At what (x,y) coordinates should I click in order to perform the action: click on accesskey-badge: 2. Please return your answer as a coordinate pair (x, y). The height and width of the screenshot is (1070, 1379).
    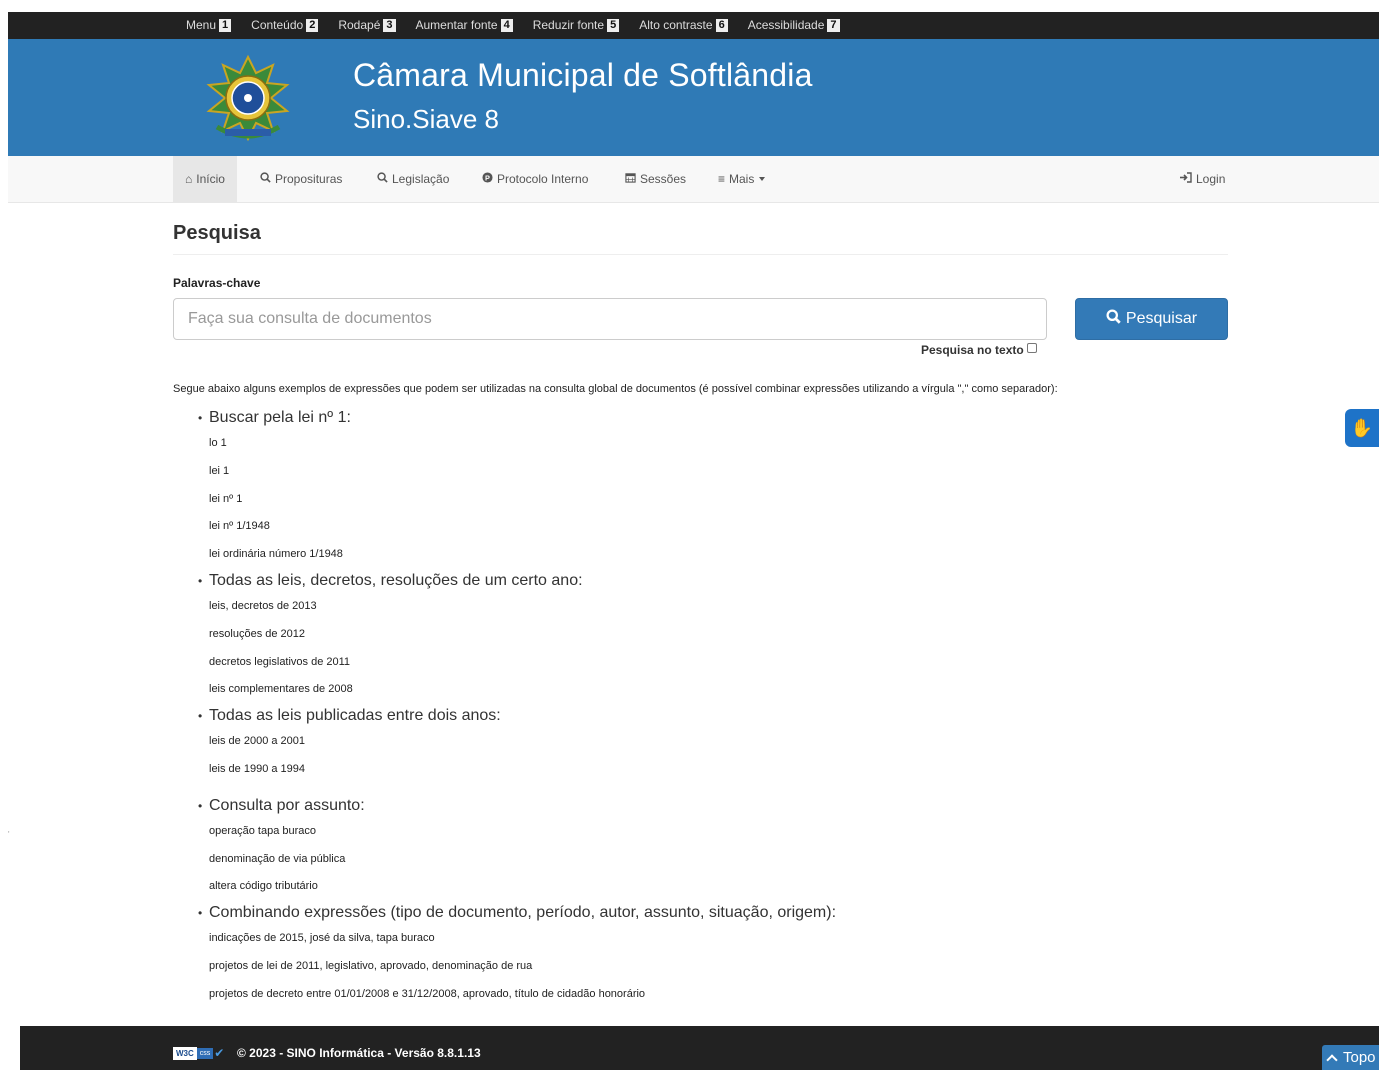
    Looking at the image, I should click on (312, 25).